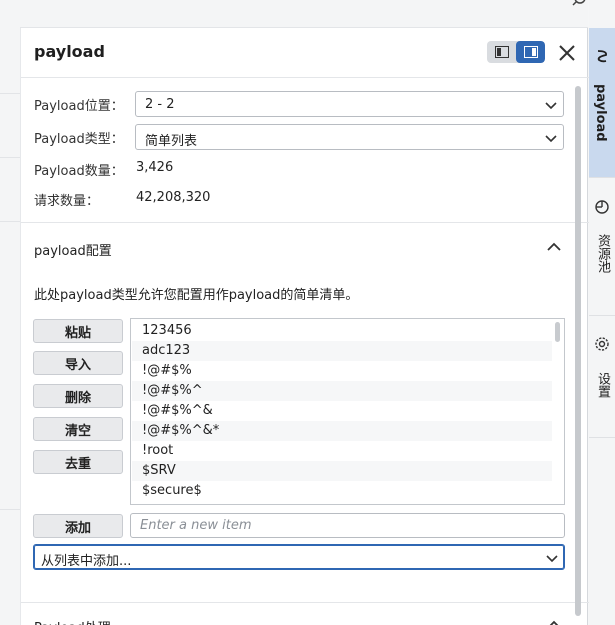 The image size is (615, 625). What do you see at coordinates (342, 411) in the screenshot?
I see `list-item: !@#$%^&` at bounding box center [342, 411].